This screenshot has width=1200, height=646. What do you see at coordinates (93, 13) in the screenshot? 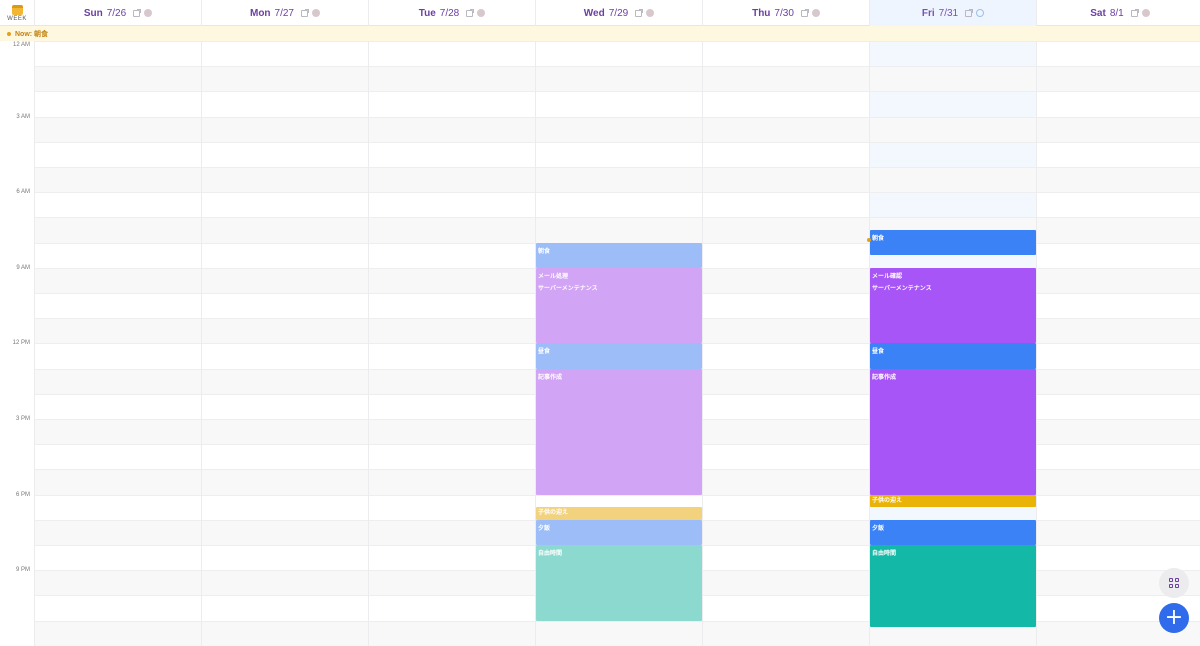
I see `day-name: Sun` at bounding box center [93, 13].